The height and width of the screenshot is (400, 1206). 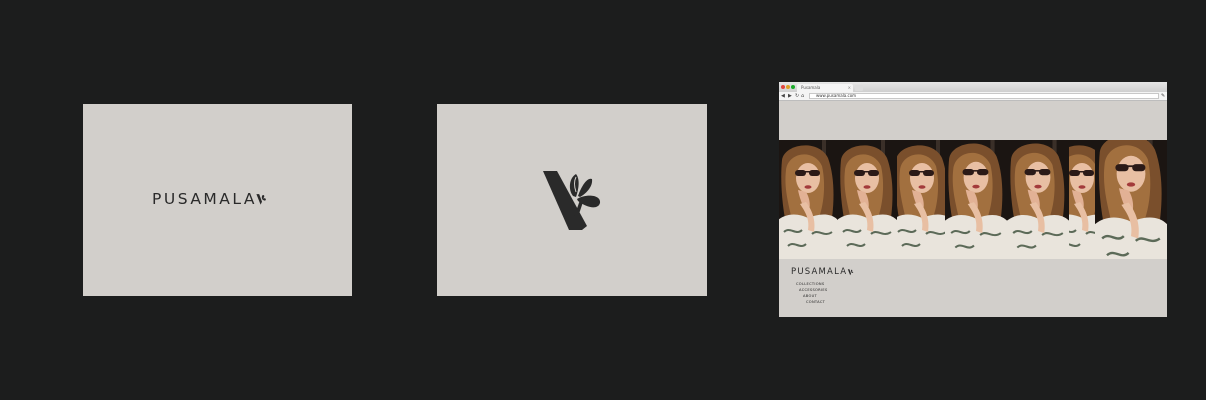 I want to click on browser-toolbar: ◀ ▶ ↻ ⌂ www.pusamala.com ✎, so click(x=973, y=96).